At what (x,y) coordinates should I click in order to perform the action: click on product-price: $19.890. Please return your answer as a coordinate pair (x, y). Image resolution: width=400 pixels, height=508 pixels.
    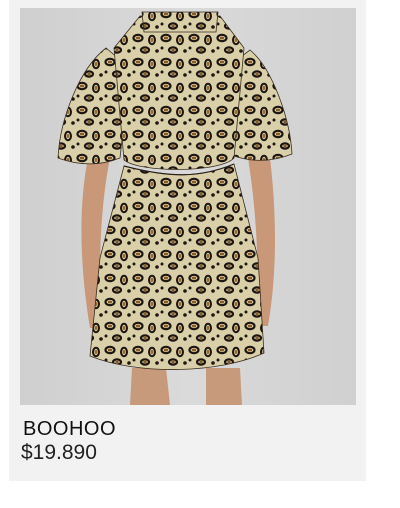
    Looking at the image, I should click on (59, 452).